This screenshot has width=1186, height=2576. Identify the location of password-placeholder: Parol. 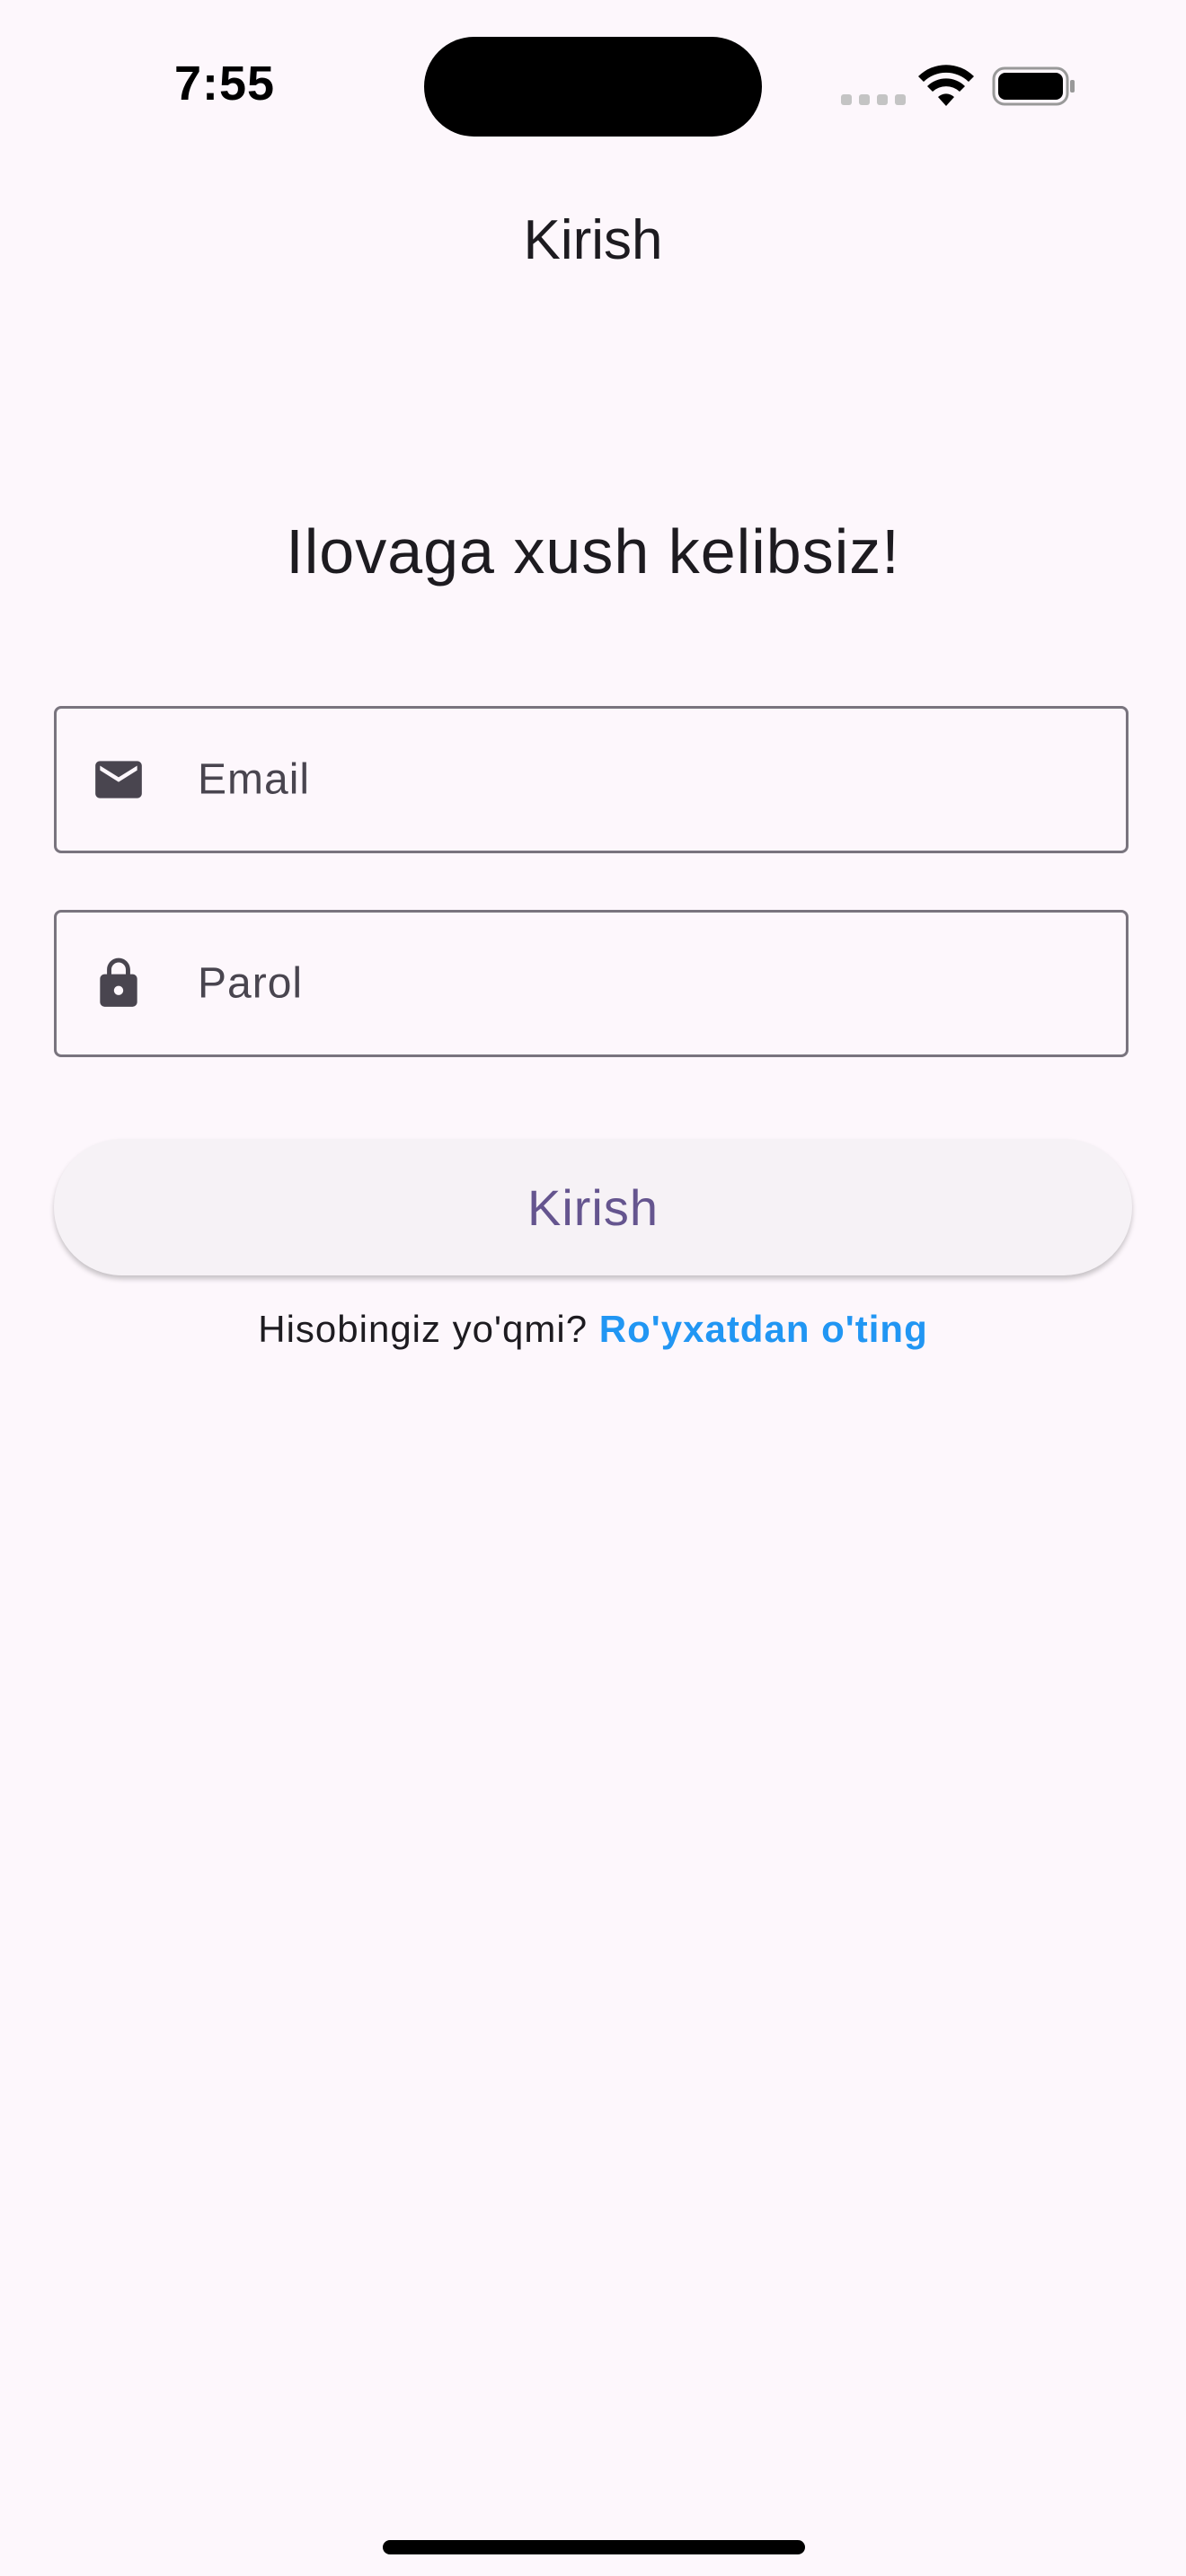
(251, 983).